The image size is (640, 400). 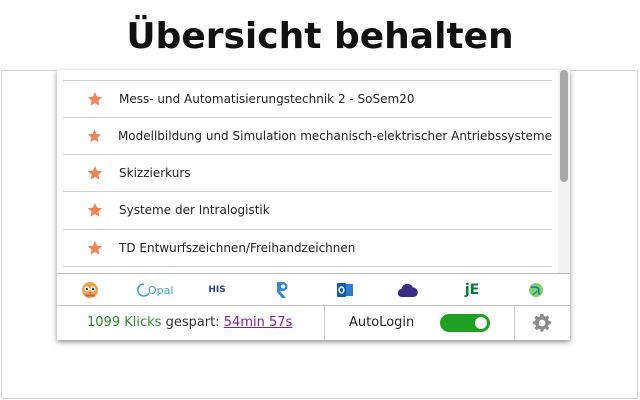 I want to click on quick-links-bar: Opal HIS jE, so click(x=313, y=290).